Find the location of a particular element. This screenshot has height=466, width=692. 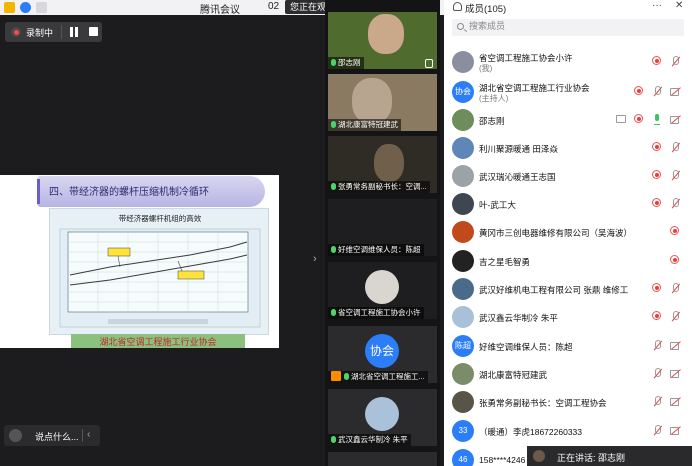

slide-footer-banner: 湖北省空调工程施工行业协会 is located at coordinates (158, 341).